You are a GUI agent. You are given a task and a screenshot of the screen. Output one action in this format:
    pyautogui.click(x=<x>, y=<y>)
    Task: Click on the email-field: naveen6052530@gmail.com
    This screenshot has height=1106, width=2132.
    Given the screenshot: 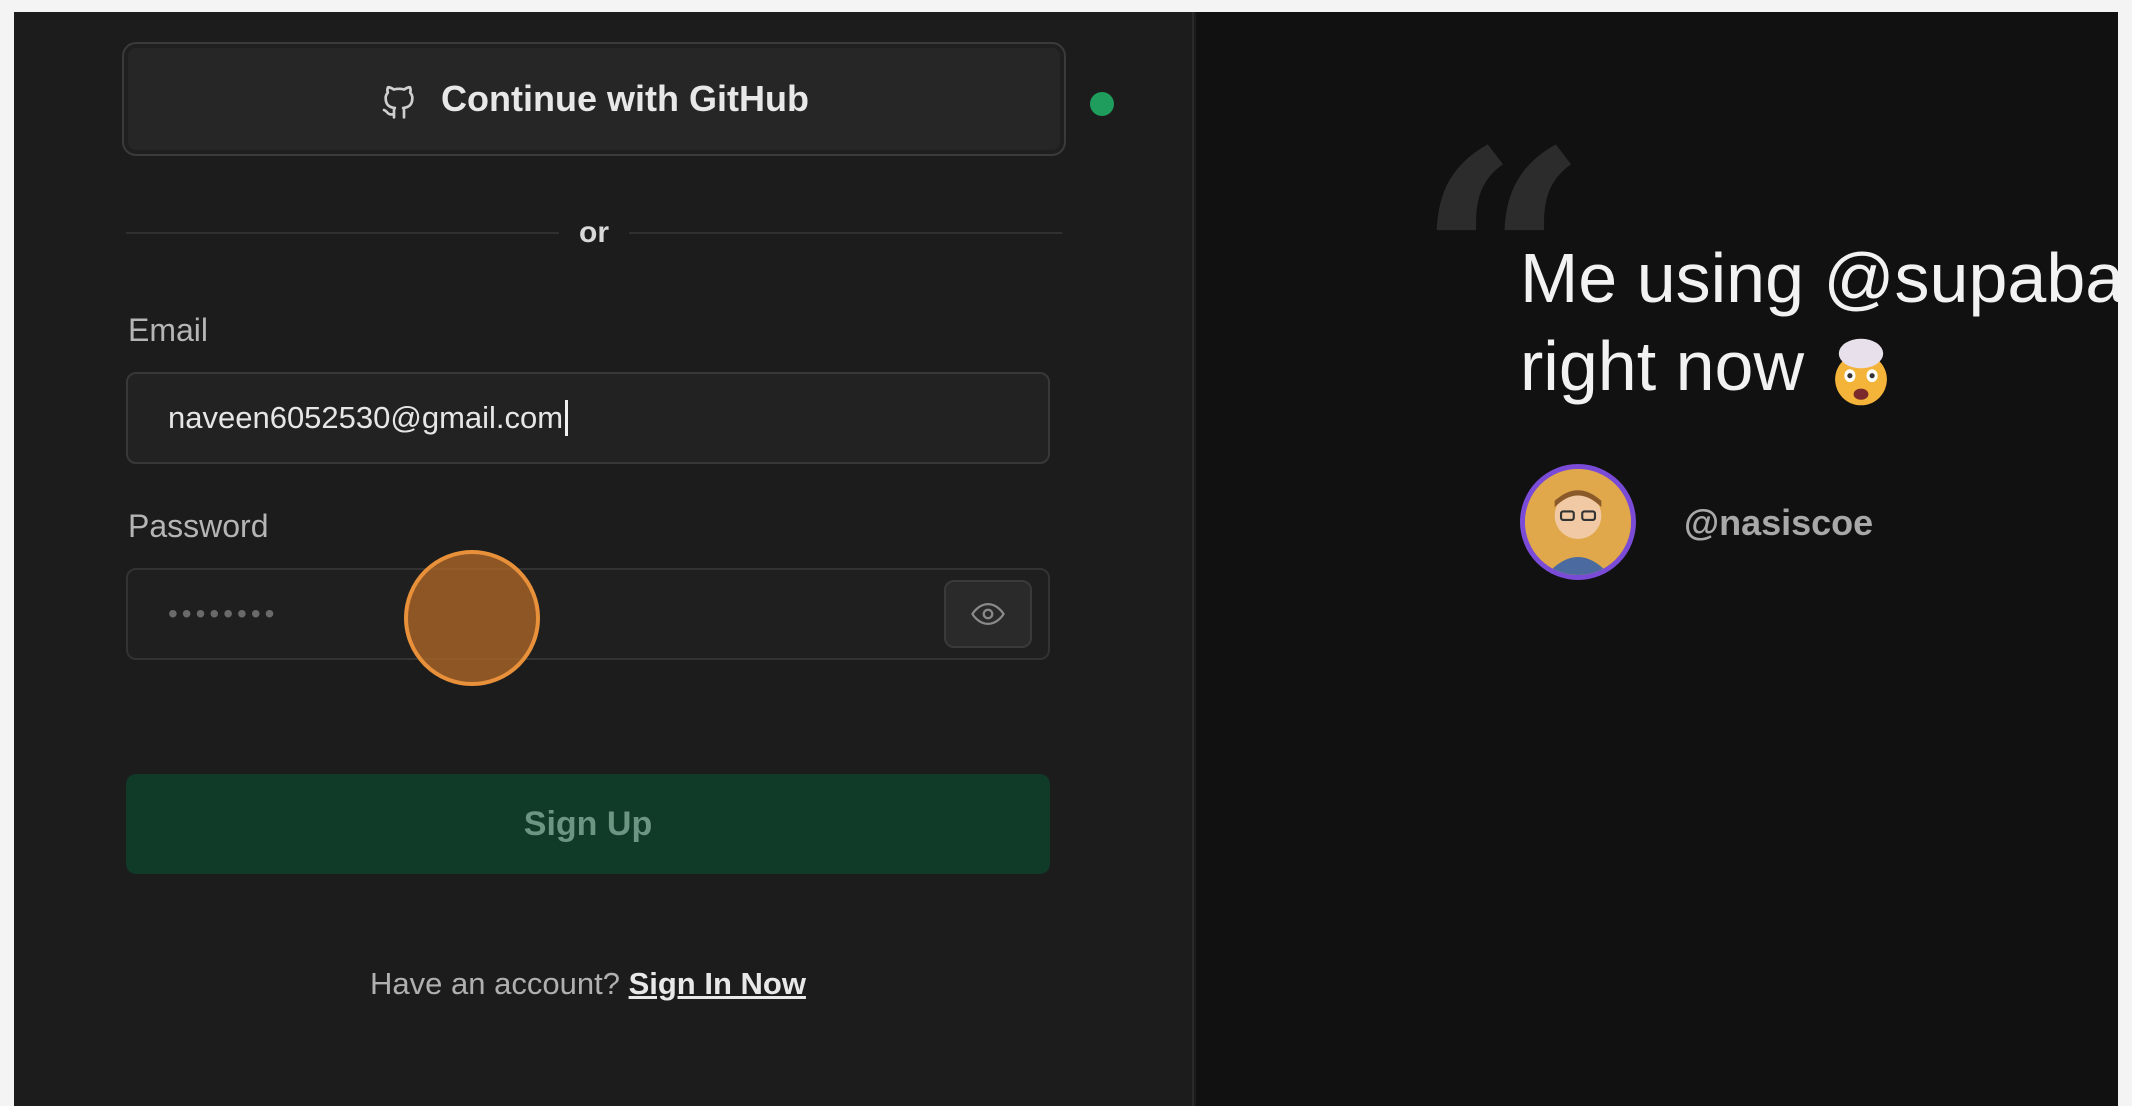 What is the action you would take?
    pyautogui.click(x=588, y=418)
    